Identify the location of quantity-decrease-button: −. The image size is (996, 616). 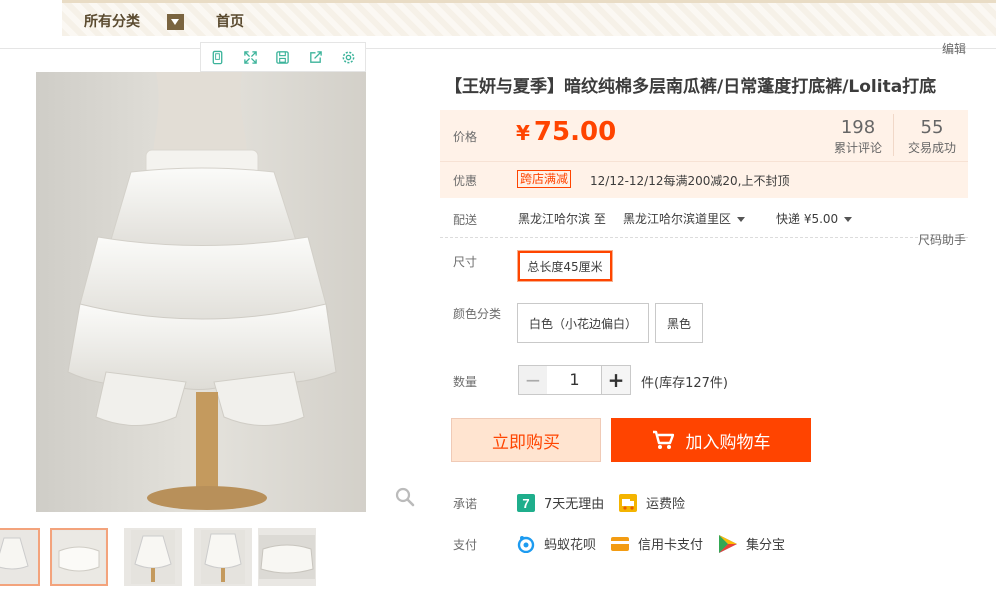
(533, 380).